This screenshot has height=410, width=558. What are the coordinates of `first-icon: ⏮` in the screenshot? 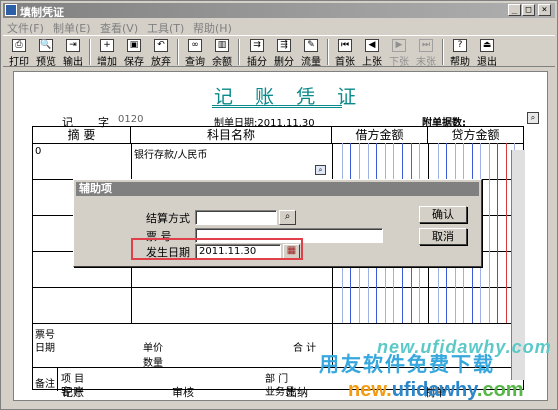 It's located at (345, 45).